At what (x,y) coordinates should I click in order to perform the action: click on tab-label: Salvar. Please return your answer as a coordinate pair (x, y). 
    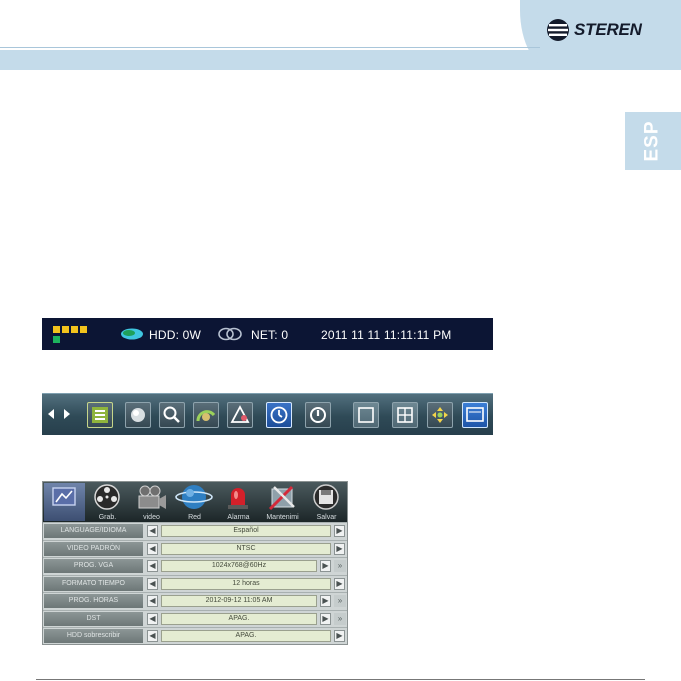
    Looking at the image, I should click on (326, 517).